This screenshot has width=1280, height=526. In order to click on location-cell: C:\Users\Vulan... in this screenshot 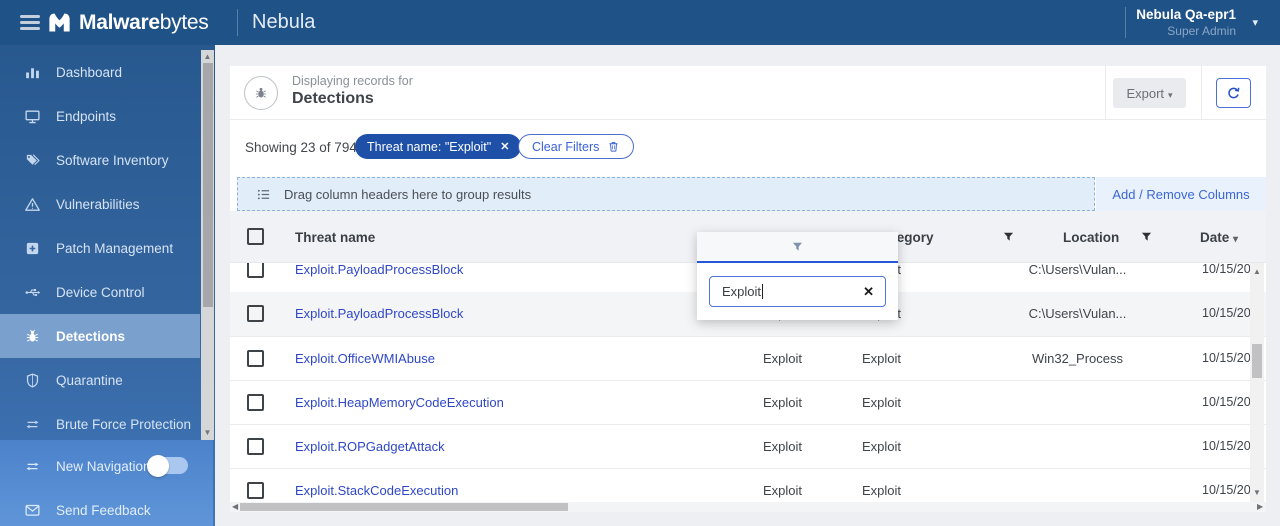, I will do `click(1077, 313)`.